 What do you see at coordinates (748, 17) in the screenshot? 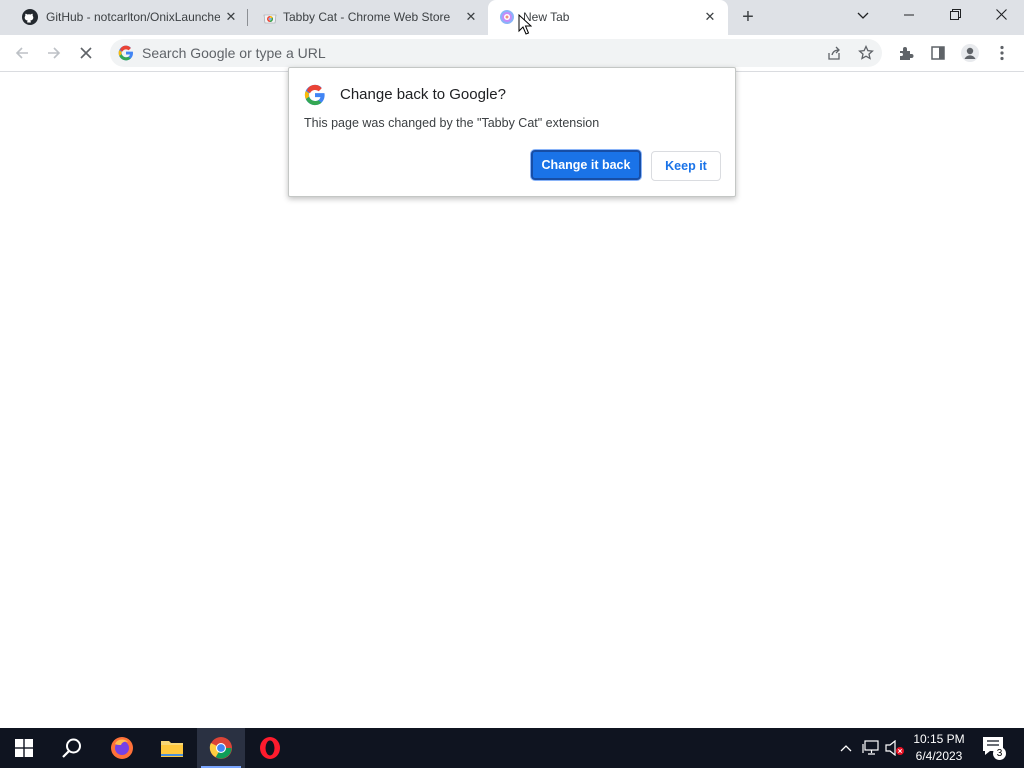
I see `new-tab-button: +` at bounding box center [748, 17].